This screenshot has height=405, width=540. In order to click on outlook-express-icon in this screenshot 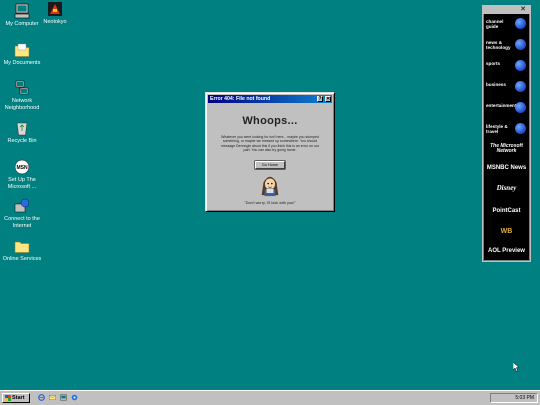, I will do `click(52, 397)`.